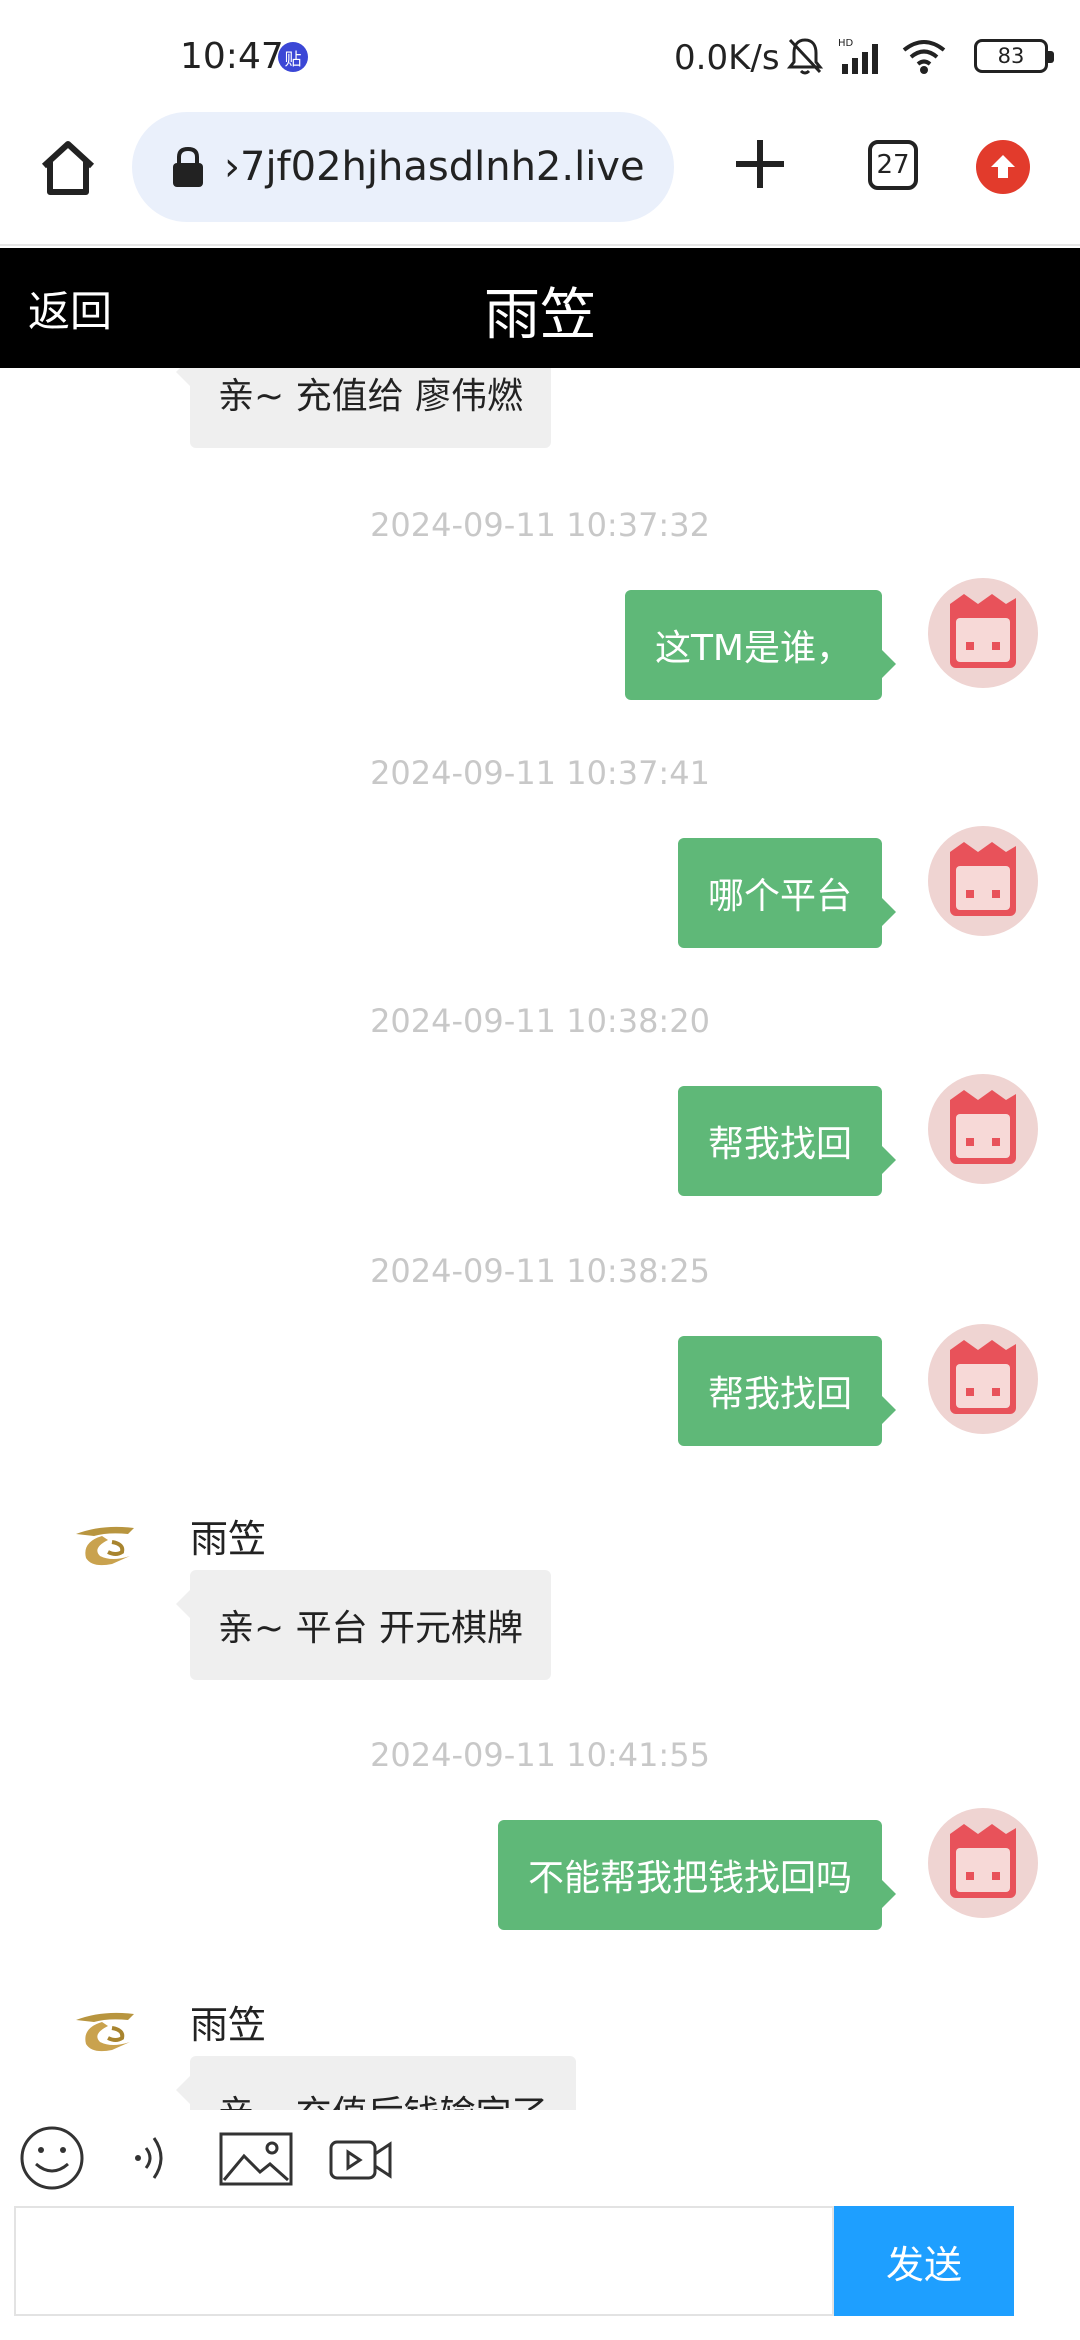  I want to click on timestamp: 2024-09-11 10:37:41, so click(540, 773).